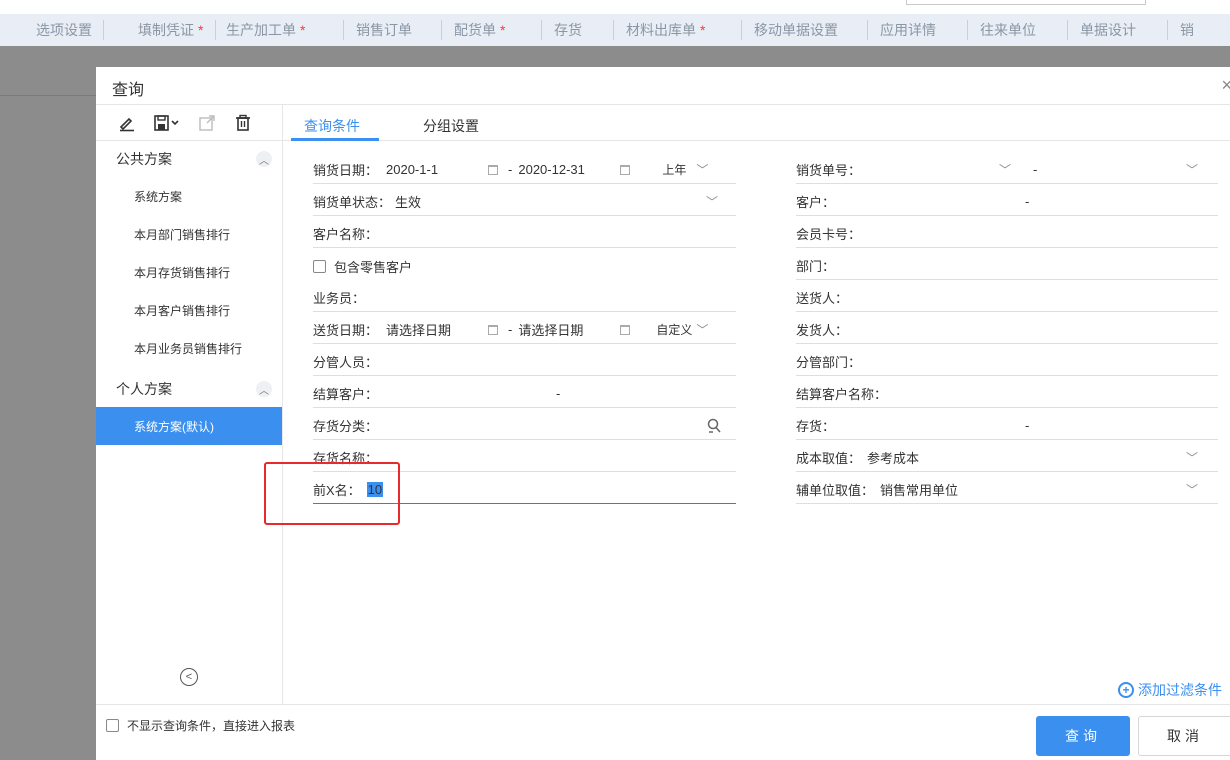 This screenshot has width=1230, height=760. Describe the element at coordinates (243, 123) in the screenshot. I see `trash-icon` at that location.